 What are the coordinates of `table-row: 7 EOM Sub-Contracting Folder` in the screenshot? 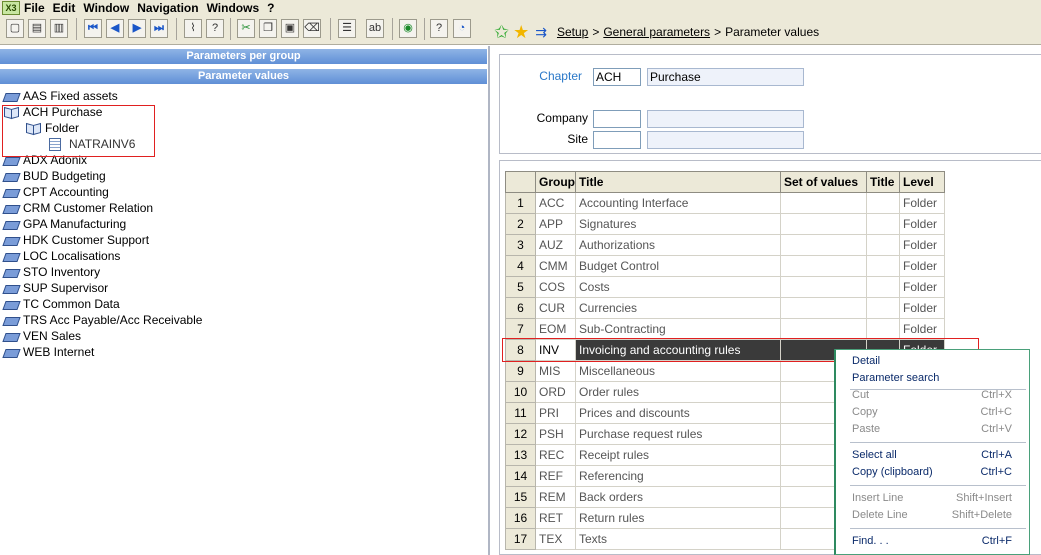 It's located at (725, 329).